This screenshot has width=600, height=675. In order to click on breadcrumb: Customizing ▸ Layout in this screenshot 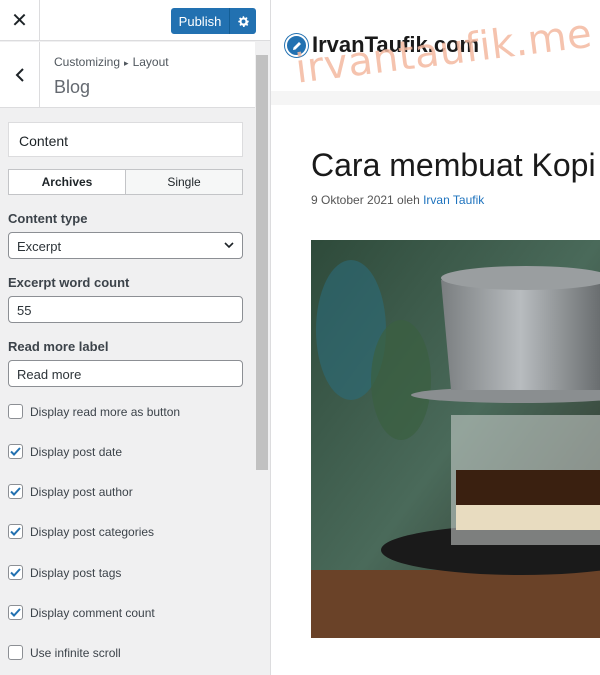, I will do `click(111, 62)`.